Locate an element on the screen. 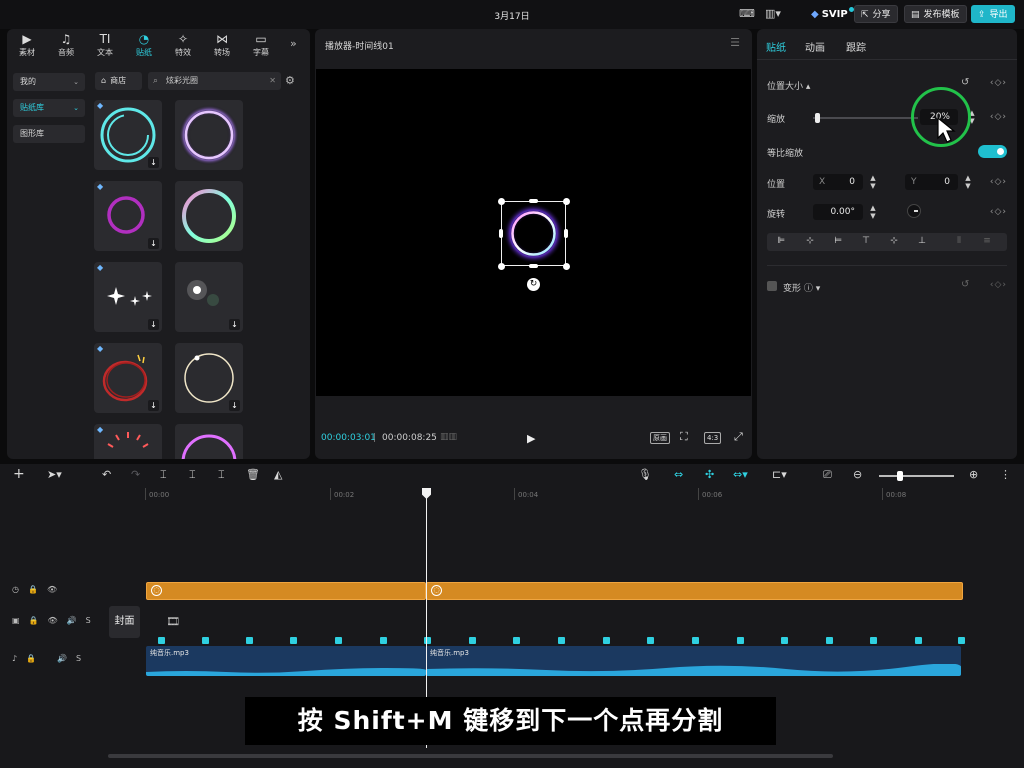 This screenshot has width=1024, height=768. microphone-icon: 🎙 is located at coordinates (645, 474).